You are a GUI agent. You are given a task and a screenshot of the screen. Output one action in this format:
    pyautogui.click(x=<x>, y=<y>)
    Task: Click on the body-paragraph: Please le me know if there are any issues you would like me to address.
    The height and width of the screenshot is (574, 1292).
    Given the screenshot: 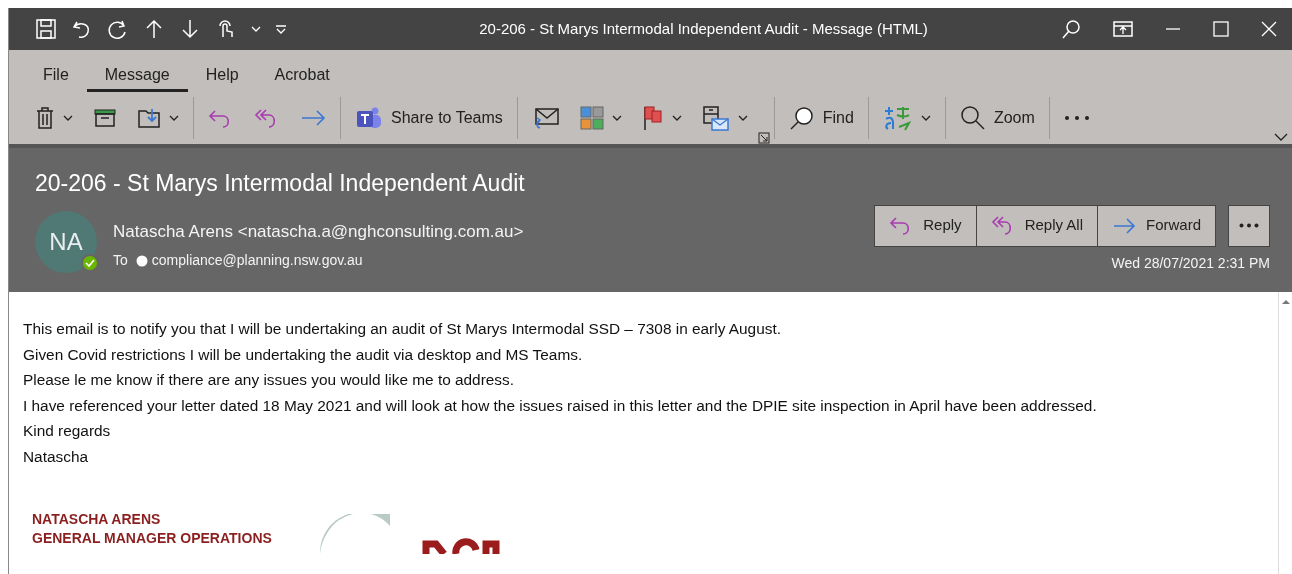 What is the action you would take?
    pyautogui.click(x=269, y=380)
    